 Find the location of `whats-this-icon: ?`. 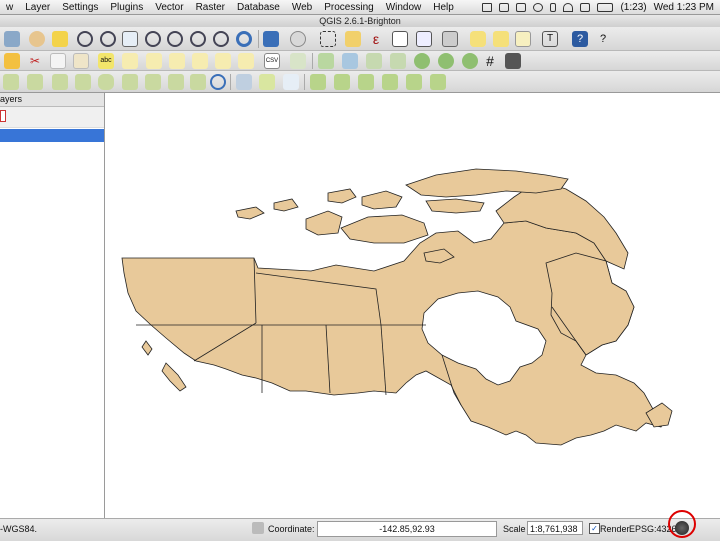

whats-this-icon: ? is located at coordinates (603, 39).